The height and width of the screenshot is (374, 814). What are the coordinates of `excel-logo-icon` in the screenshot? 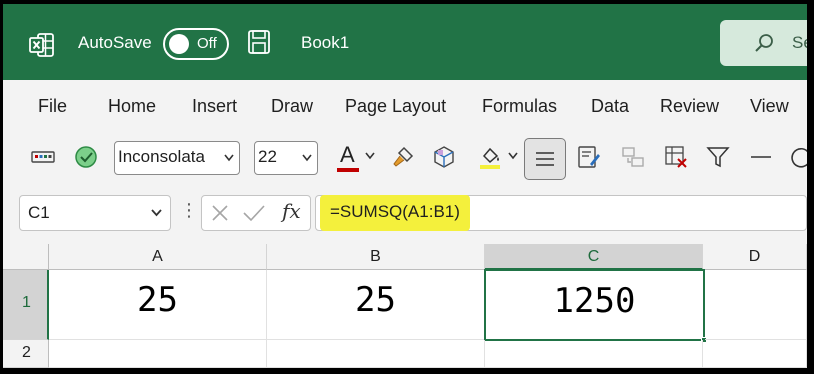 It's located at (41, 45).